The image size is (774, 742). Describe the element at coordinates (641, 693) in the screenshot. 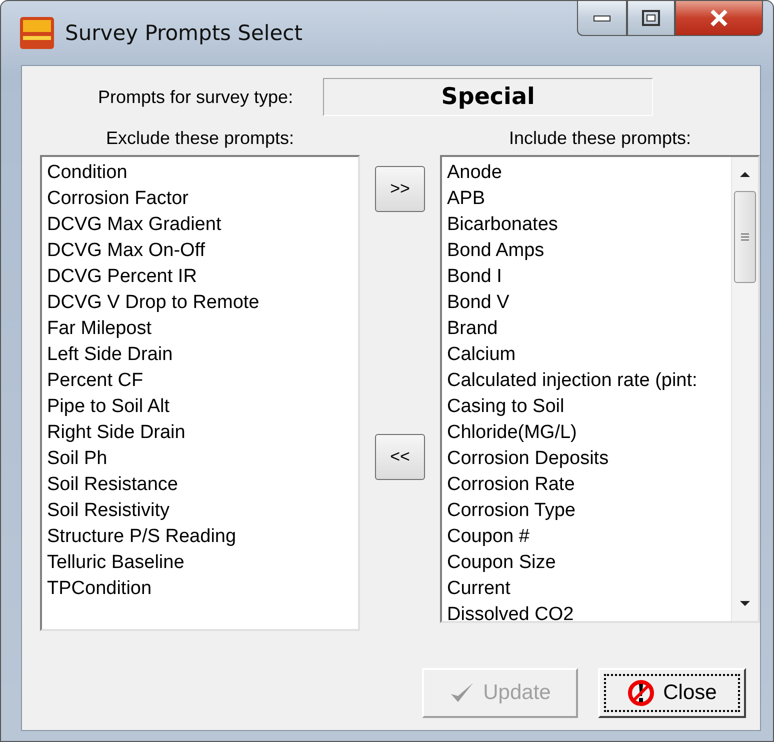

I see `prohibited-icon` at that location.